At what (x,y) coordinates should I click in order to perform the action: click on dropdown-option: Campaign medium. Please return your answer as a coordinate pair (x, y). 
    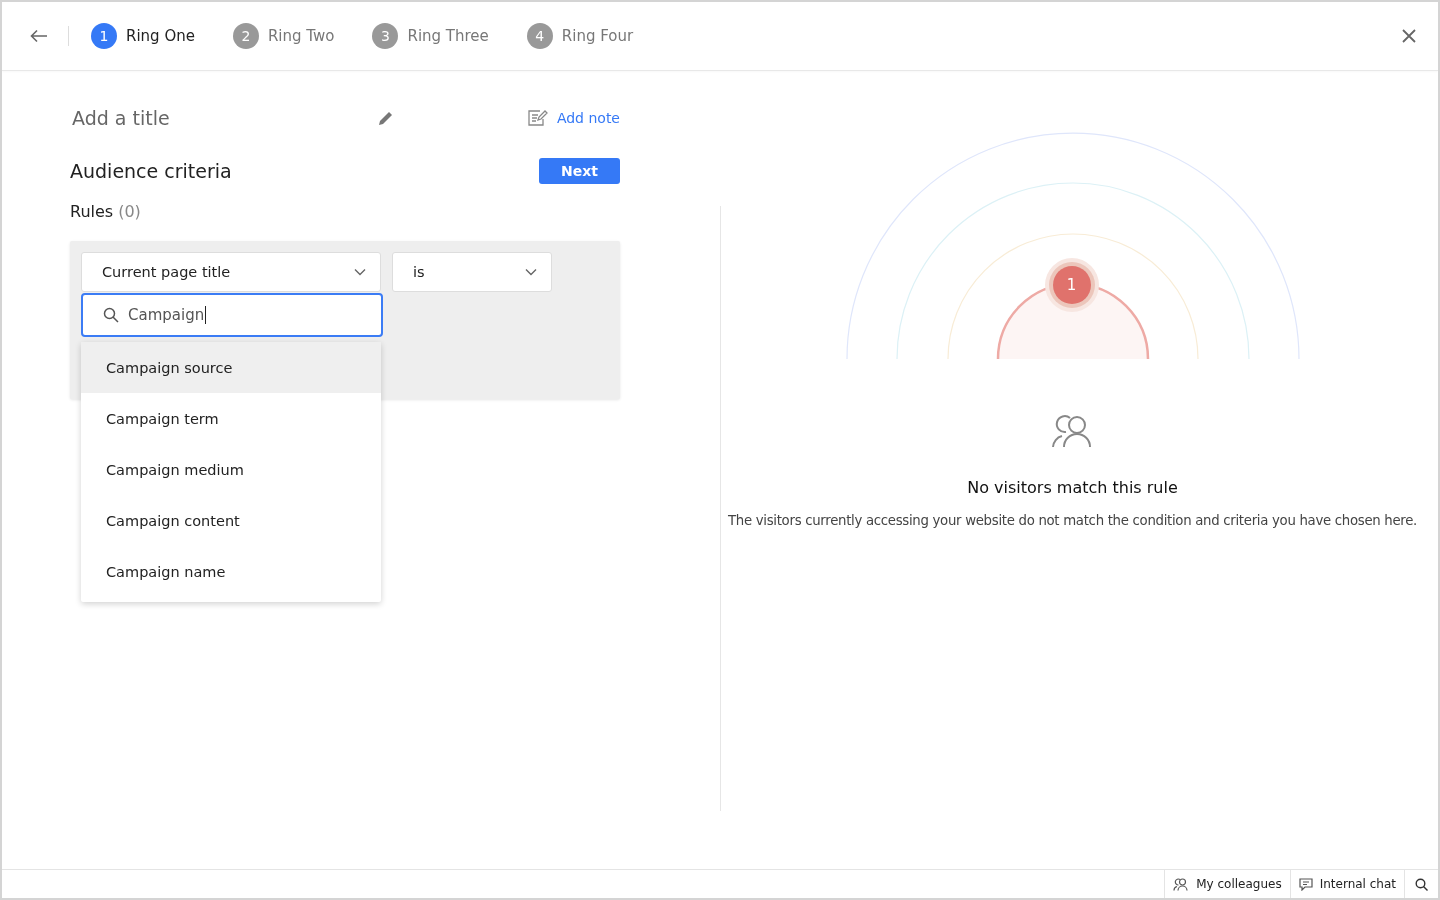
    Looking at the image, I should click on (231, 469).